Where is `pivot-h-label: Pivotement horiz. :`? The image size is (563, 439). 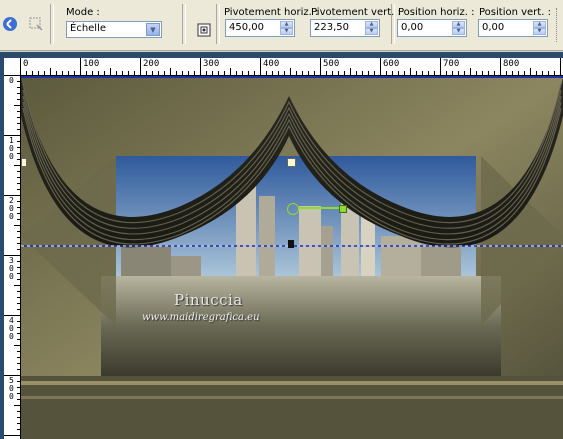 pivot-h-label: Pivotement horiz. : is located at coordinates (271, 12).